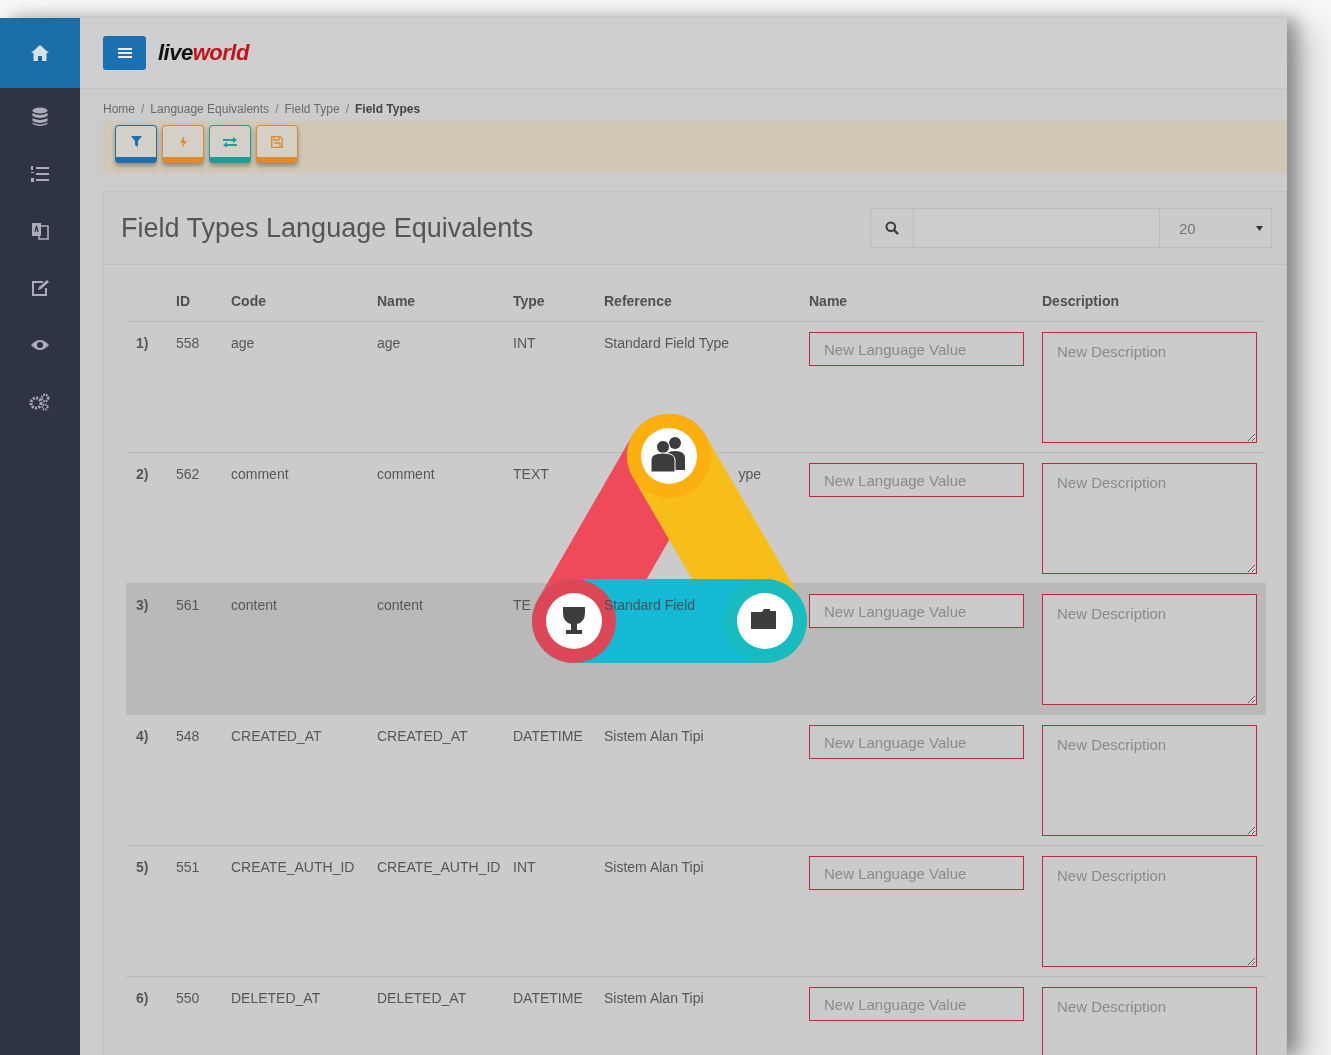 Image resolution: width=1331 pixels, height=1055 pixels. I want to click on menu-icon, so click(124, 53).